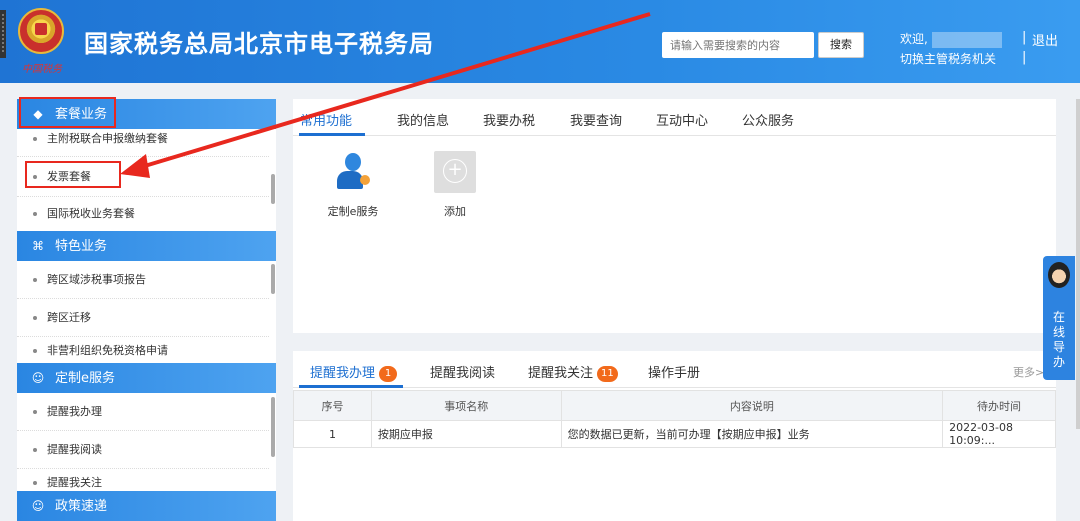 This screenshot has width=1080, height=521. I want to click on tab-tax-handling: 我要办税, so click(509, 119).